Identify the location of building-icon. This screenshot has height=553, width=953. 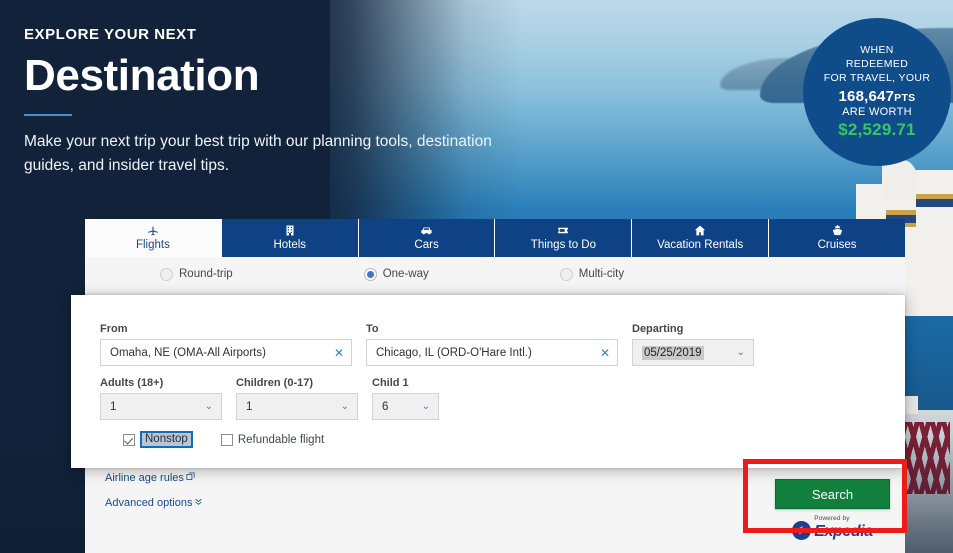
(290, 230).